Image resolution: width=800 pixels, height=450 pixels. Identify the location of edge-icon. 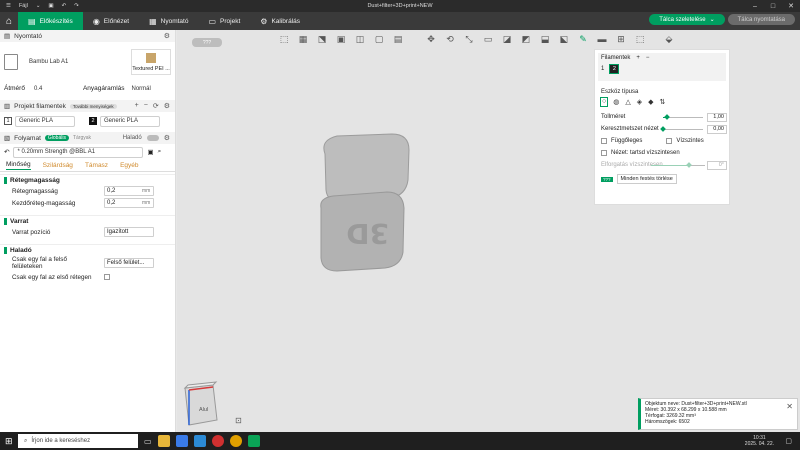
(199, 441).